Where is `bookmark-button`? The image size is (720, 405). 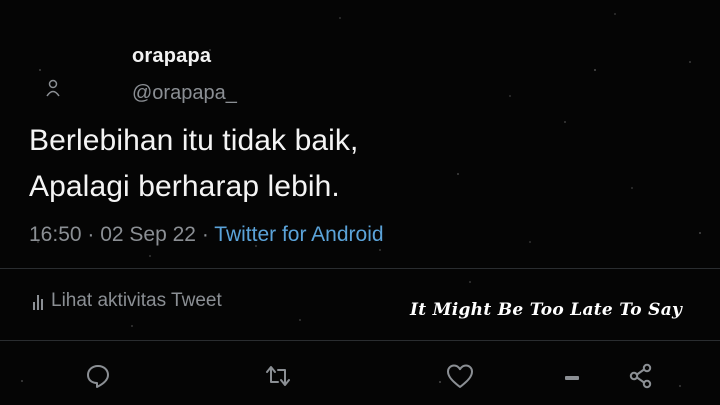 bookmark-button is located at coordinates (572, 376).